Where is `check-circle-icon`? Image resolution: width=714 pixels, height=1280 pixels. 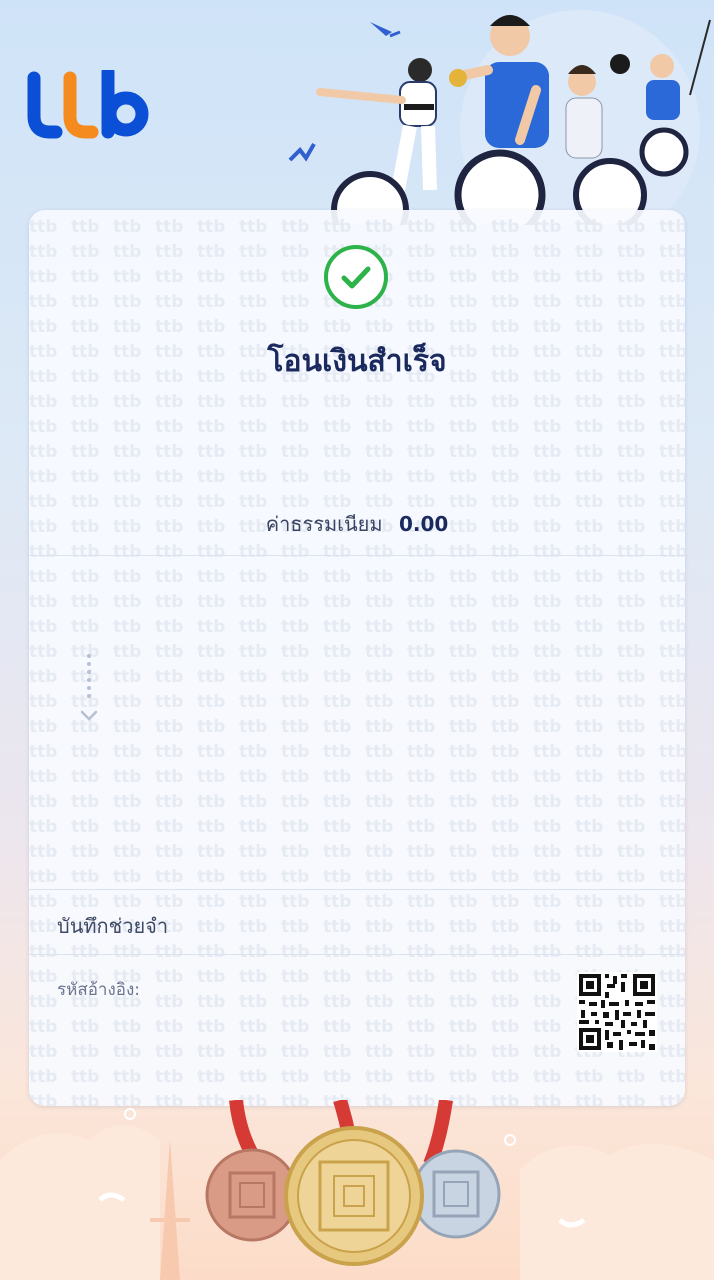 check-circle-icon is located at coordinates (356, 277).